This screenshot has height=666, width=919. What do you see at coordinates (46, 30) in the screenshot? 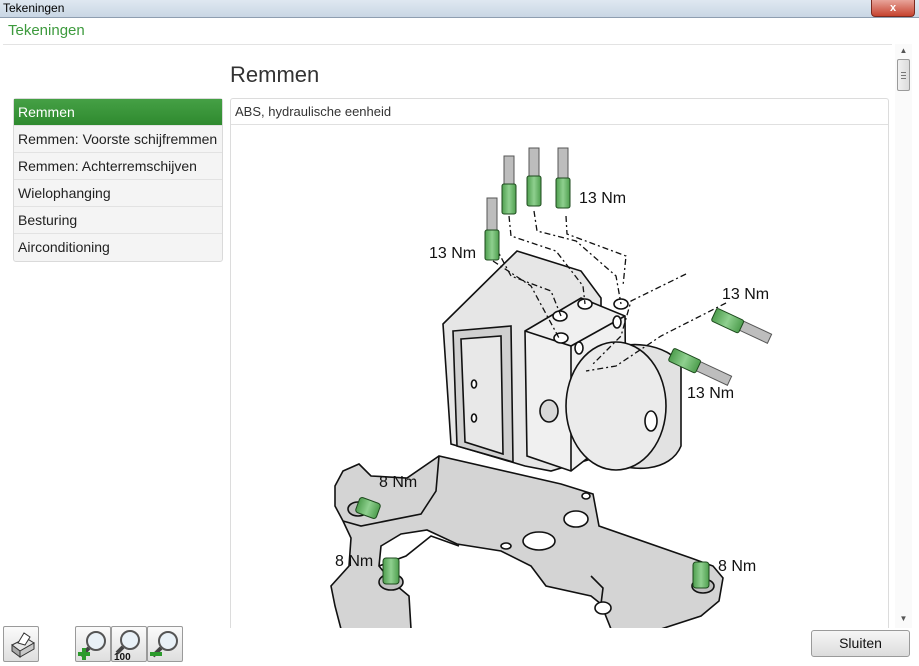
I see `header-title: Tekeningen` at bounding box center [46, 30].